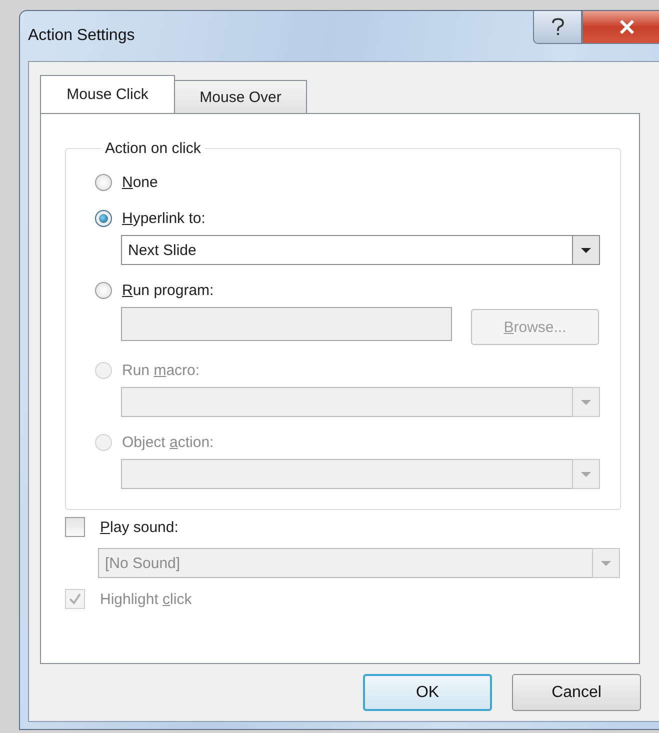 The height and width of the screenshot is (733, 659). I want to click on radio-label: None, so click(140, 182).